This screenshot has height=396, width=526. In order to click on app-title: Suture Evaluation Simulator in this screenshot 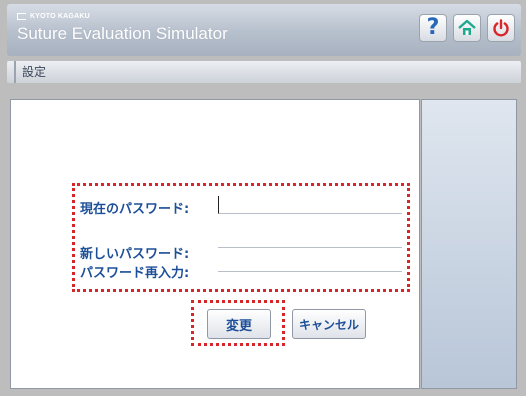, I will do `click(122, 33)`.